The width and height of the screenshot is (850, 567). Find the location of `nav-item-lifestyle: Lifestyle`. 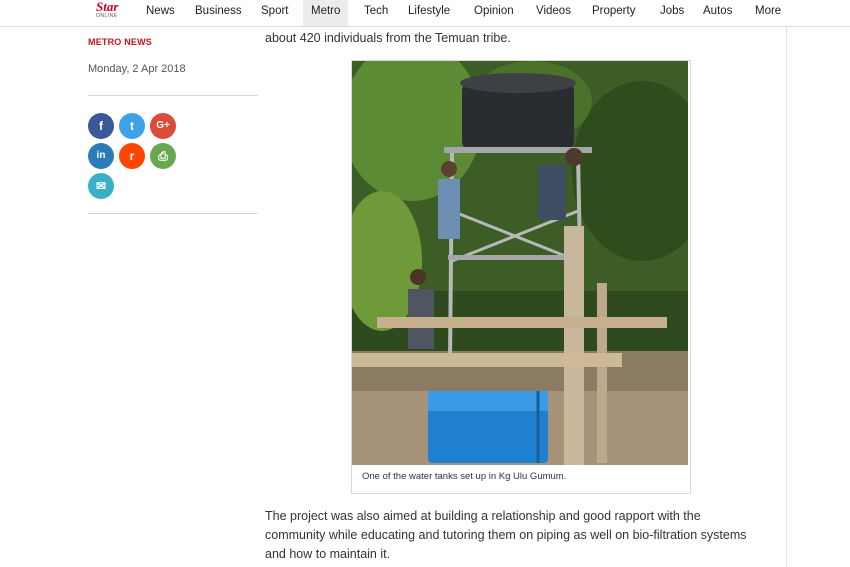

nav-item-lifestyle: Lifestyle is located at coordinates (429, 13).